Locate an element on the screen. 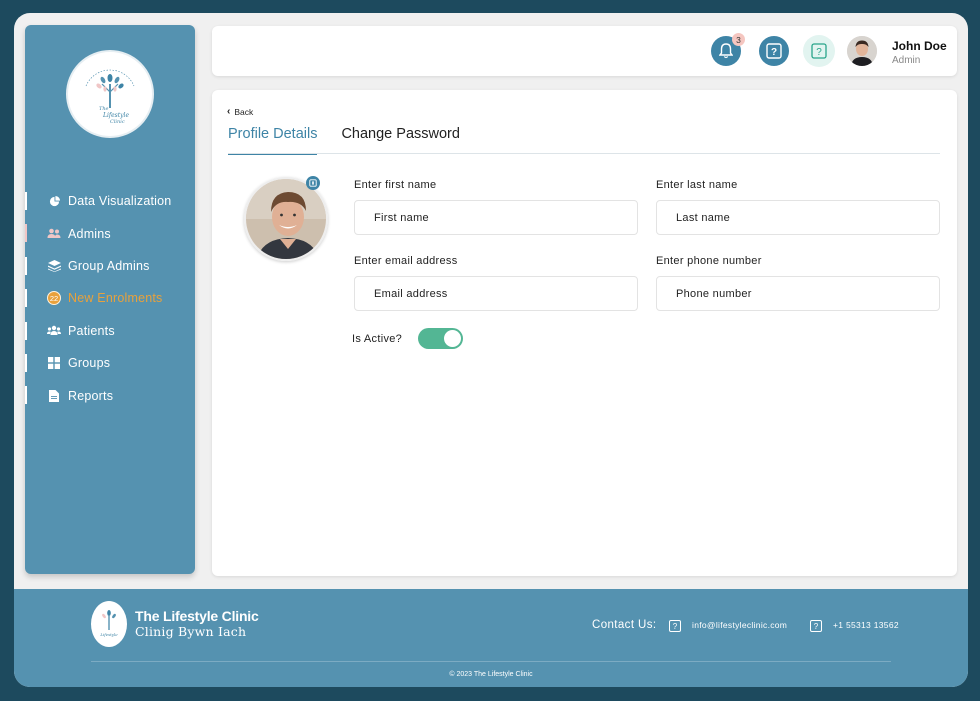 The width and height of the screenshot is (980, 701). profile-photo is located at coordinates (286, 219).